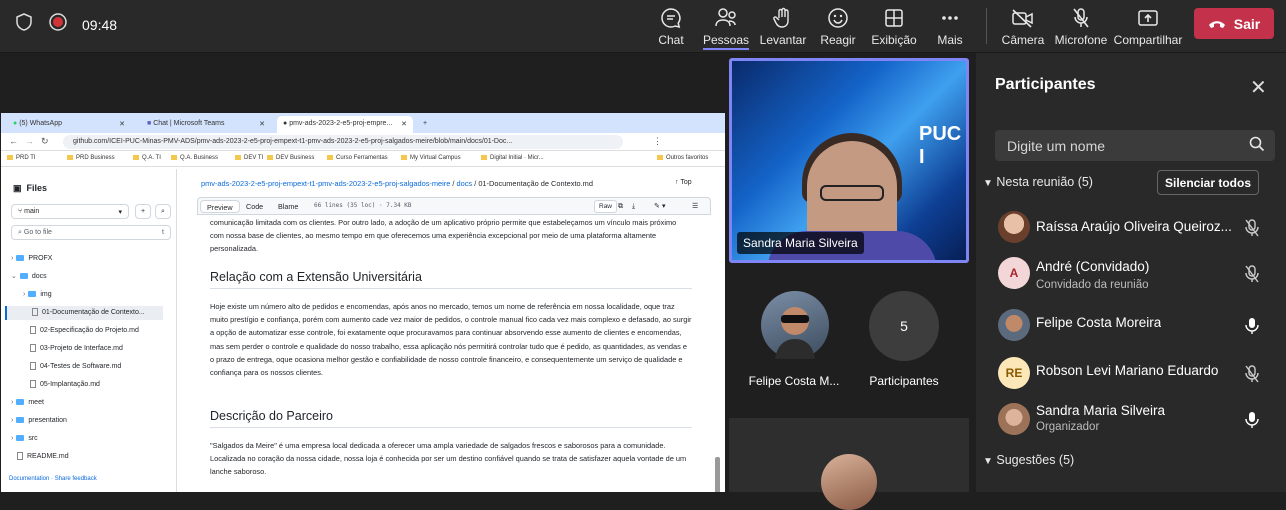 The image size is (1286, 510). I want to click on browser-tab: ● (5) WhatsApp ✕, so click(69, 124).